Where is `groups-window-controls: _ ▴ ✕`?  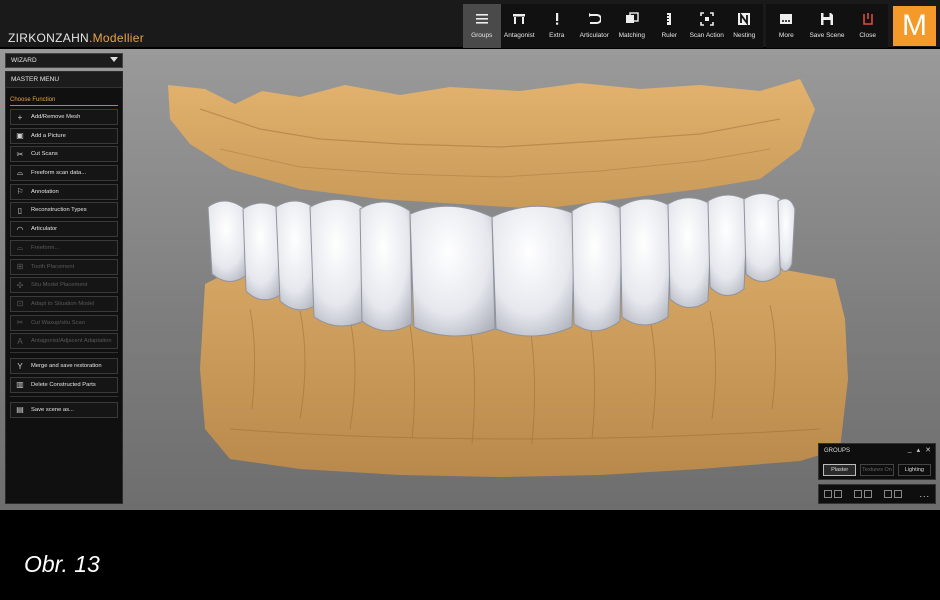
groups-window-controls: _ ▴ ✕ is located at coordinates (919, 450).